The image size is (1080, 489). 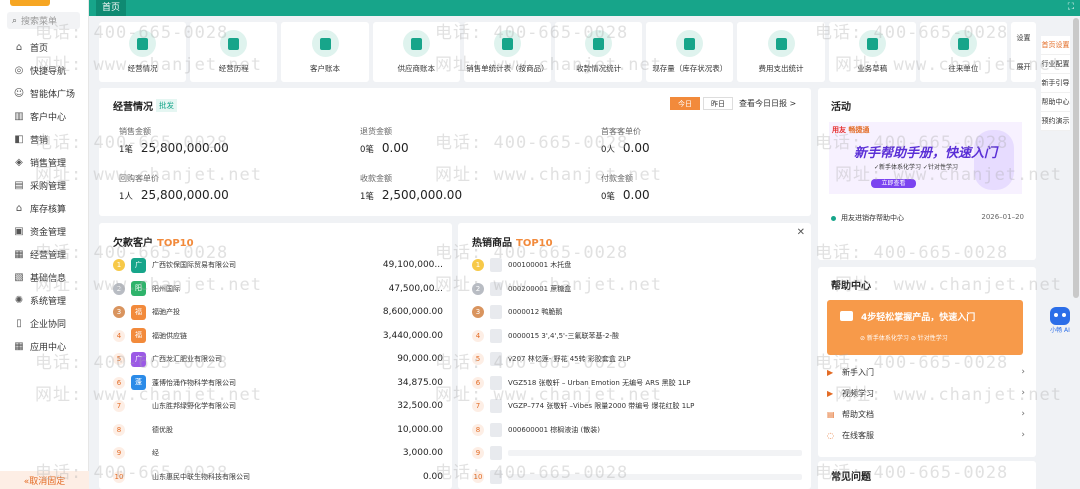 I want to click on quick-tile: 销售单统计表（按商品）, so click(x=507, y=52).